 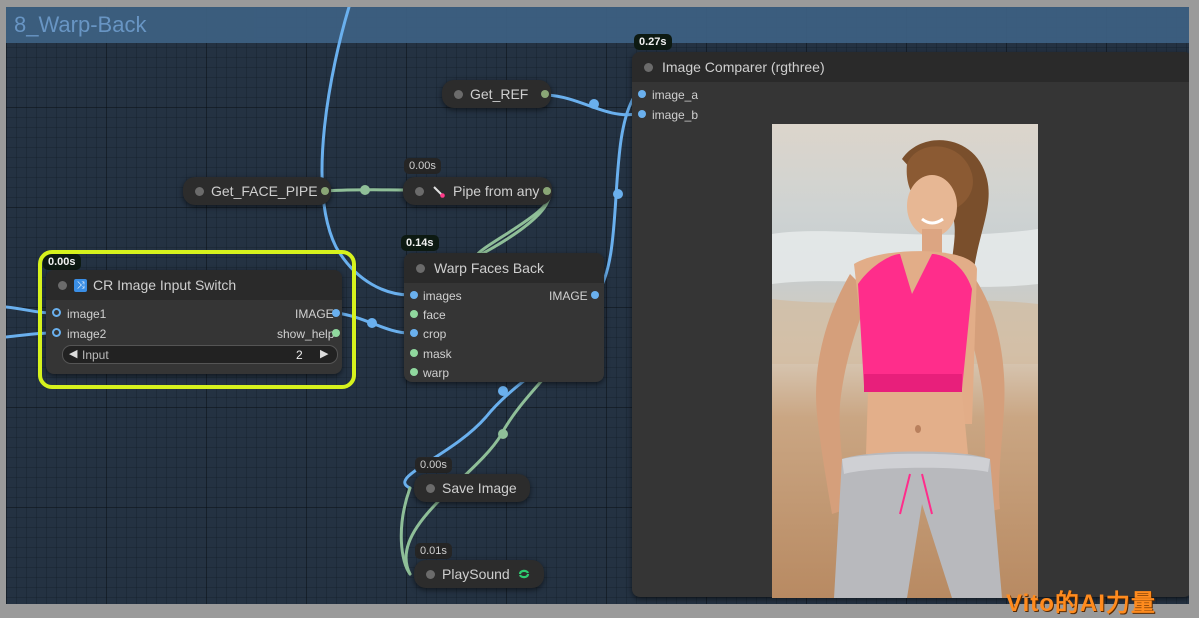 I want to click on node-titlebar: Warp Faces Back, so click(x=504, y=268).